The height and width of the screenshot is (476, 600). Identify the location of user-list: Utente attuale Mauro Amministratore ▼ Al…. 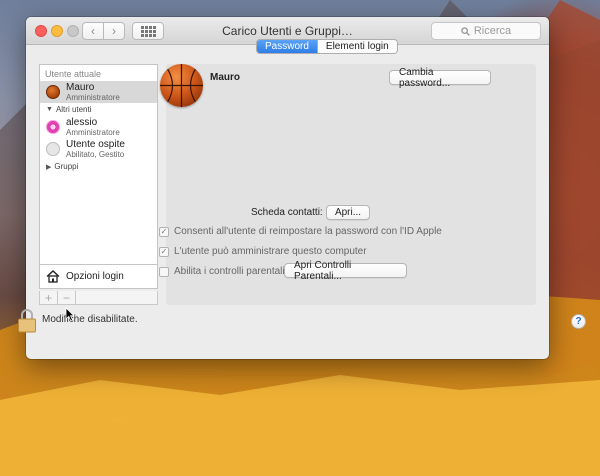
(98, 176).